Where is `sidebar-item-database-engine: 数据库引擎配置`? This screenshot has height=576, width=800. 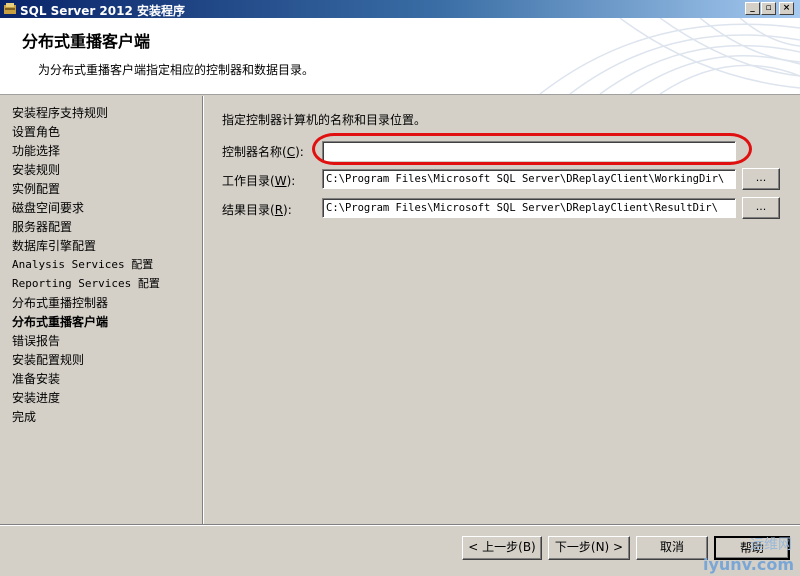 sidebar-item-database-engine: 数据库引擎配置 is located at coordinates (54, 246).